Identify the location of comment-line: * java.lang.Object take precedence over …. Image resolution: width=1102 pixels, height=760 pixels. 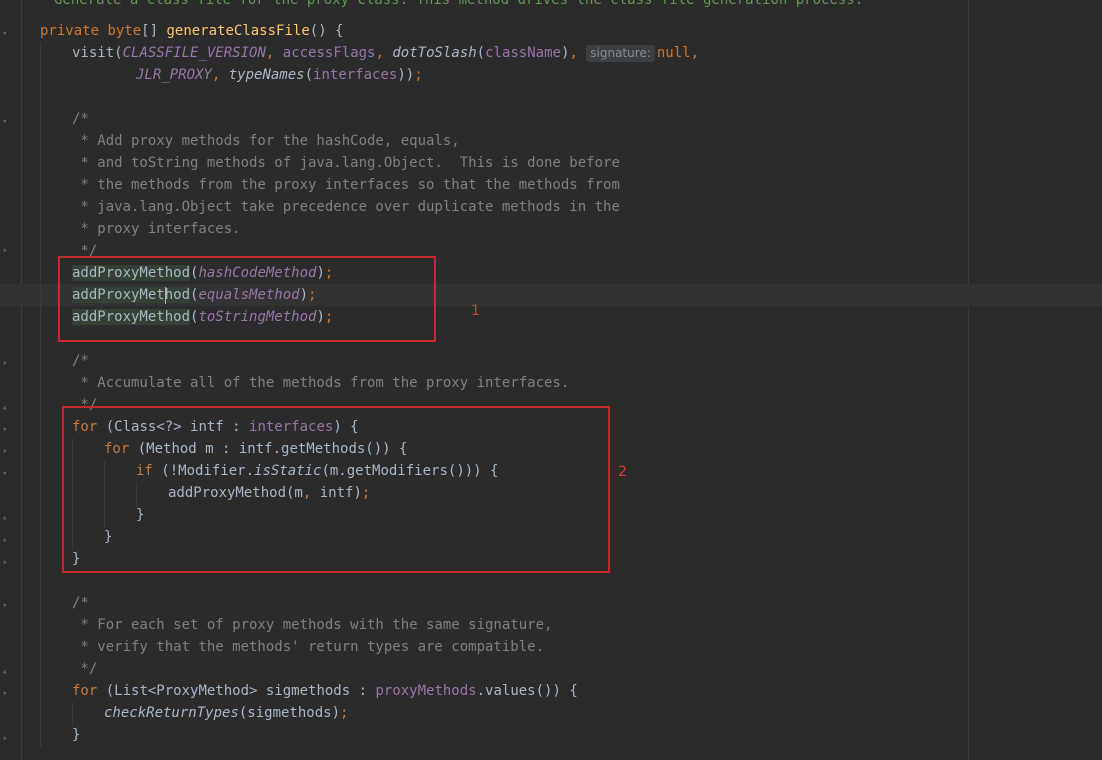
(346, 207).